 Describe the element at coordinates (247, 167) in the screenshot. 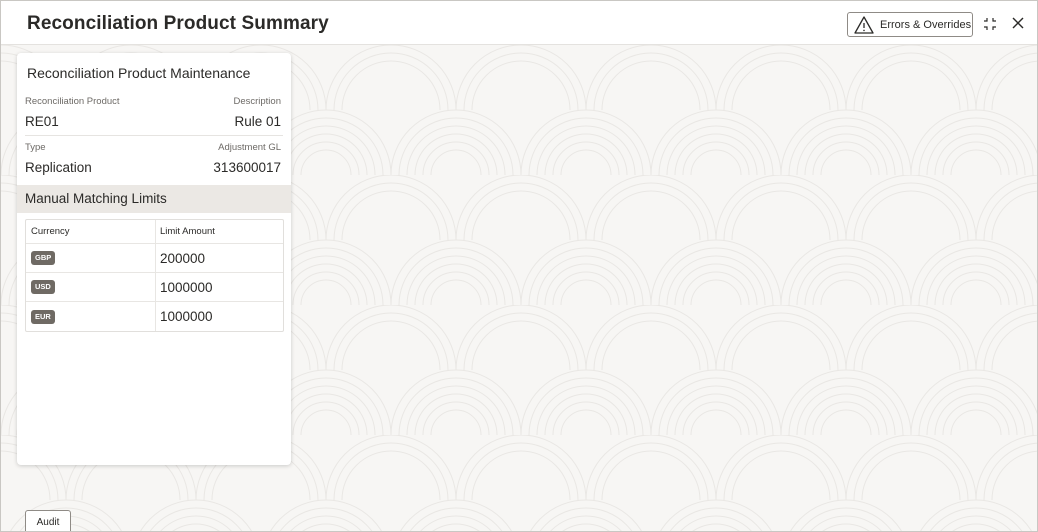

I see `adjustment-gl-value: 313600017` at that location.